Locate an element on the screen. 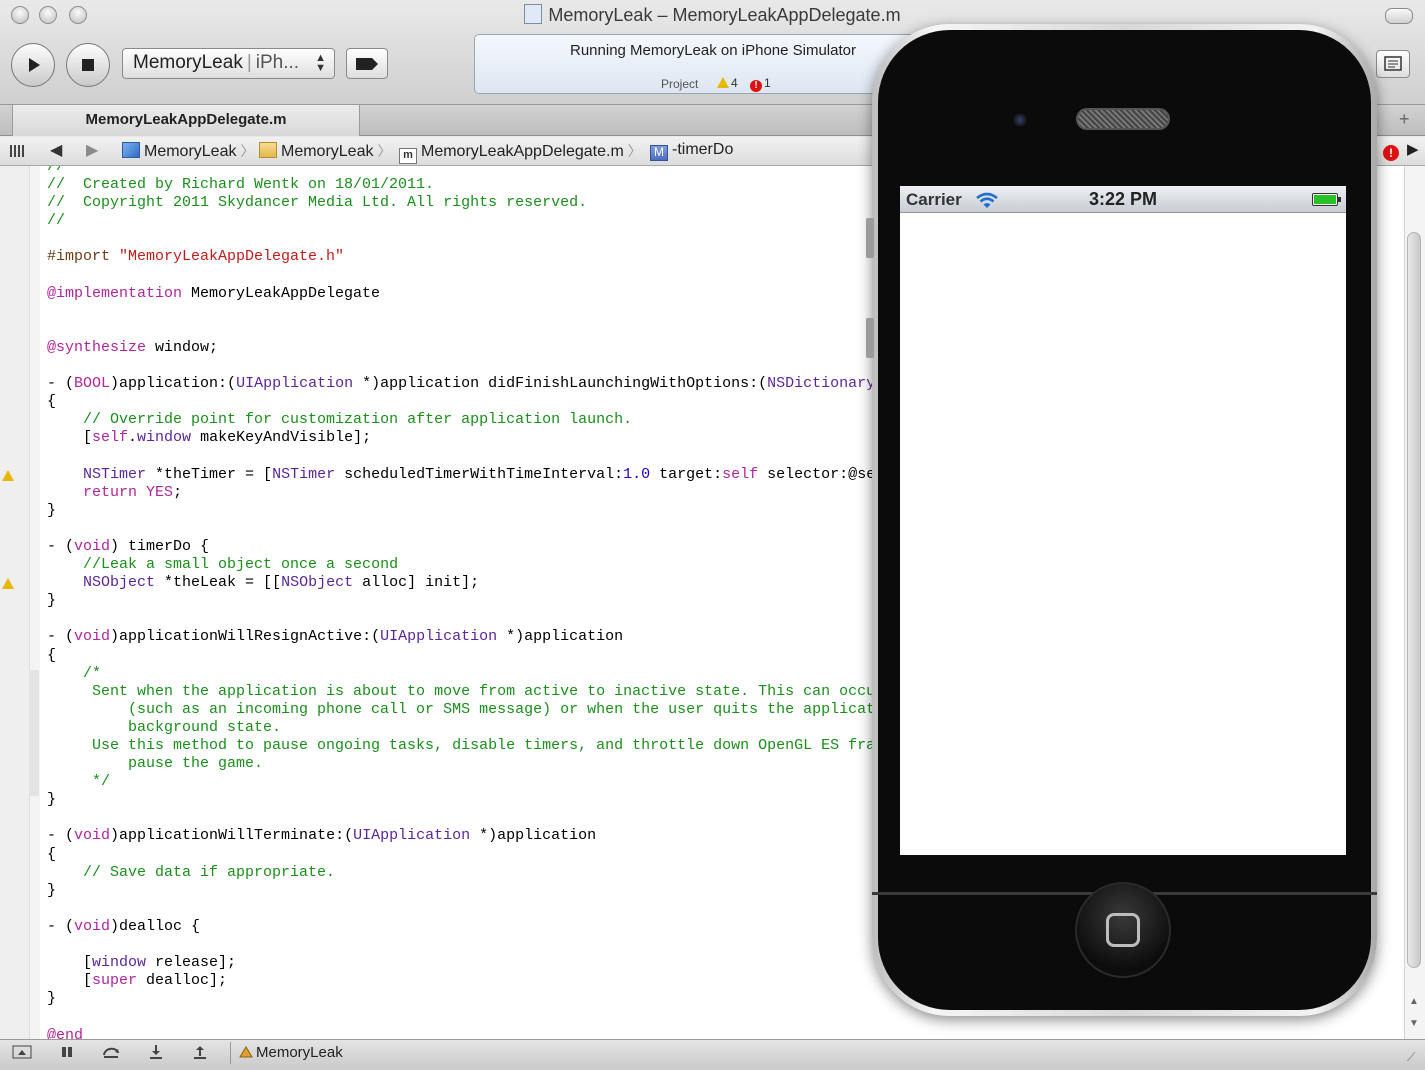 This screenshot has height=1070, width=1425. code-token: ) timerDo { is located at coordinates (160, 546).